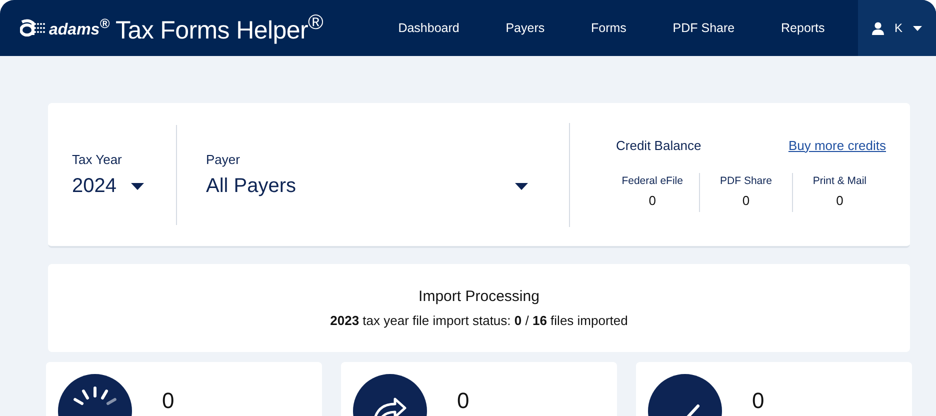  I want to click on payer-label: Payer, so click(223, 159).